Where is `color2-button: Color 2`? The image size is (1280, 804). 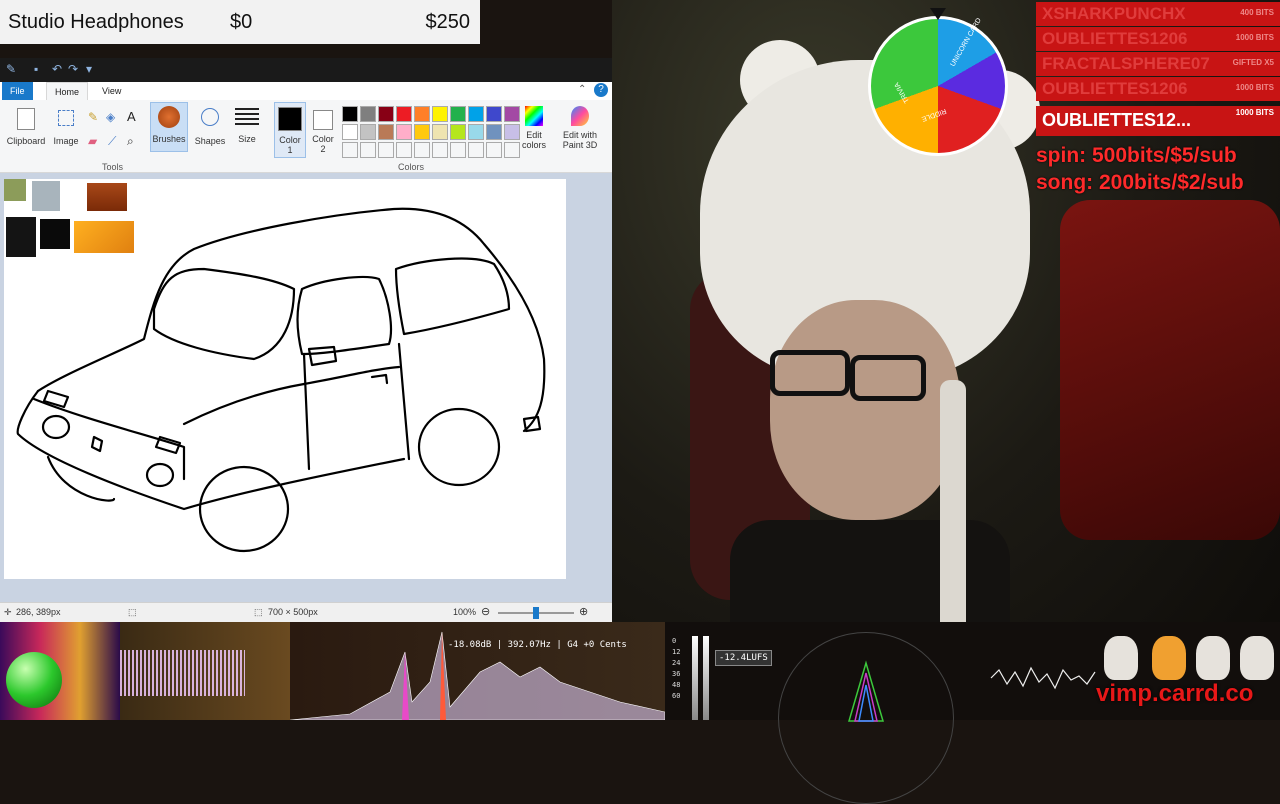
color2-button: Color 2 is located at coordinates (323, 128).